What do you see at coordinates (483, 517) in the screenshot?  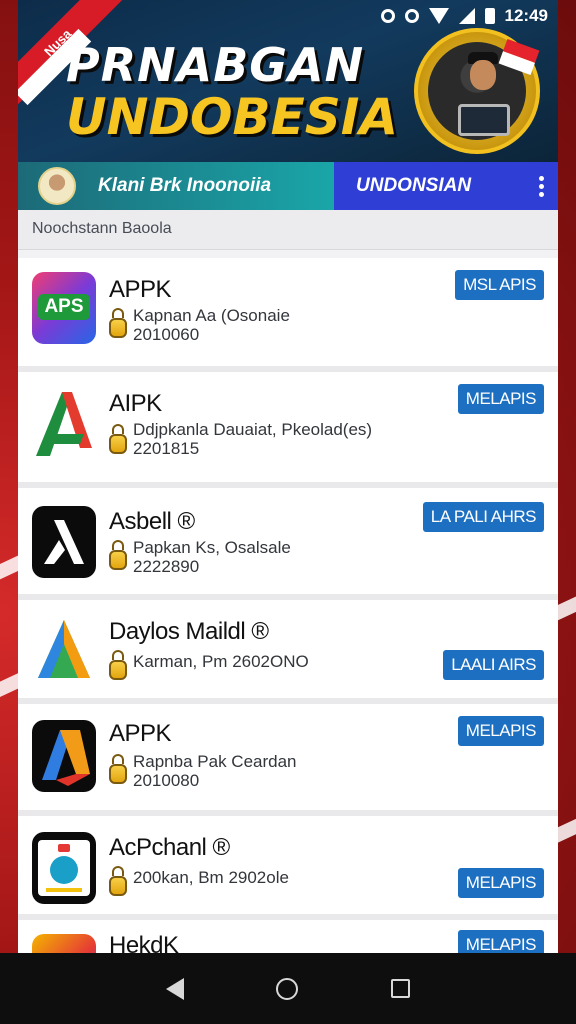 I see `install-button: LA PALI AHRS` at bounding box center [483, 517].